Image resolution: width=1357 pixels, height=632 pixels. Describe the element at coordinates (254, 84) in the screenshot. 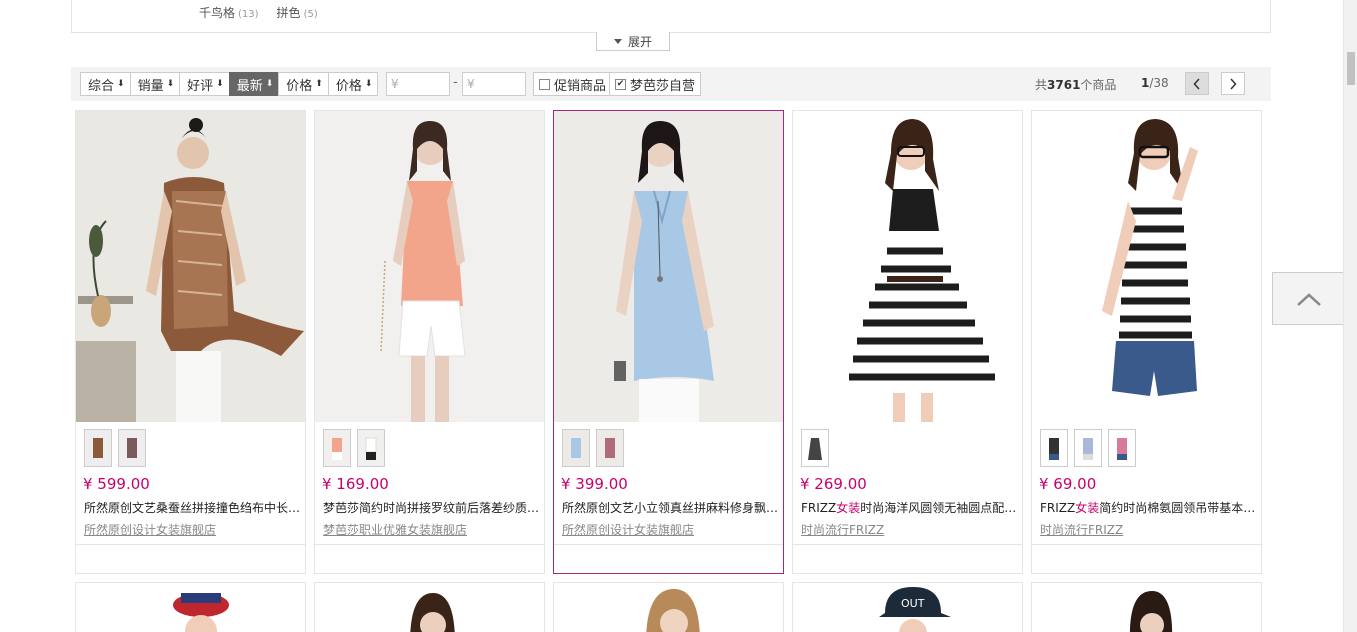

I see `sort-newest-button: 最新 ⬇` at that location.